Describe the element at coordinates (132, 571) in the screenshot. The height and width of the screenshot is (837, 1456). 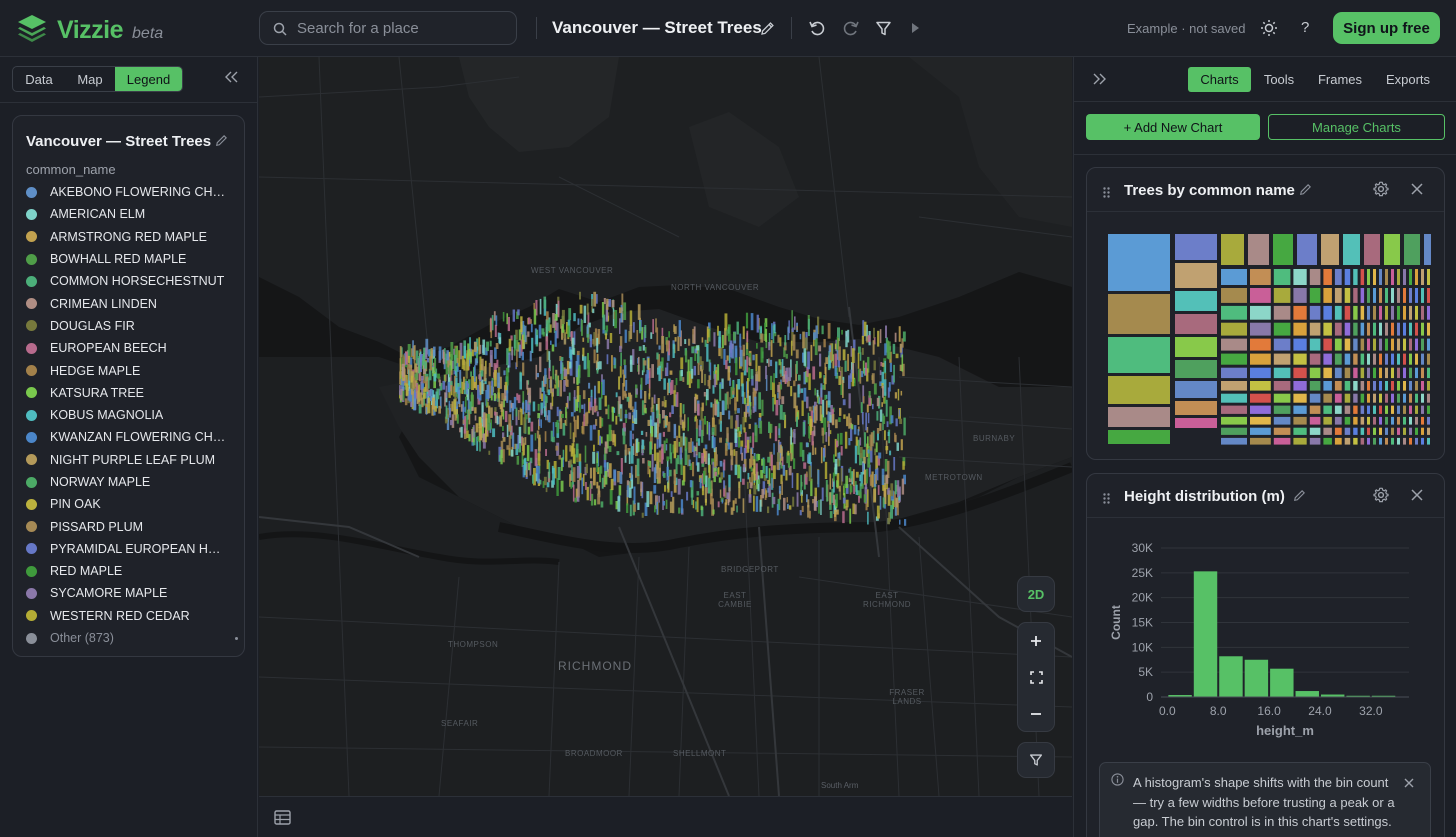
I see `legend-item: RED MAPLE` at that location.